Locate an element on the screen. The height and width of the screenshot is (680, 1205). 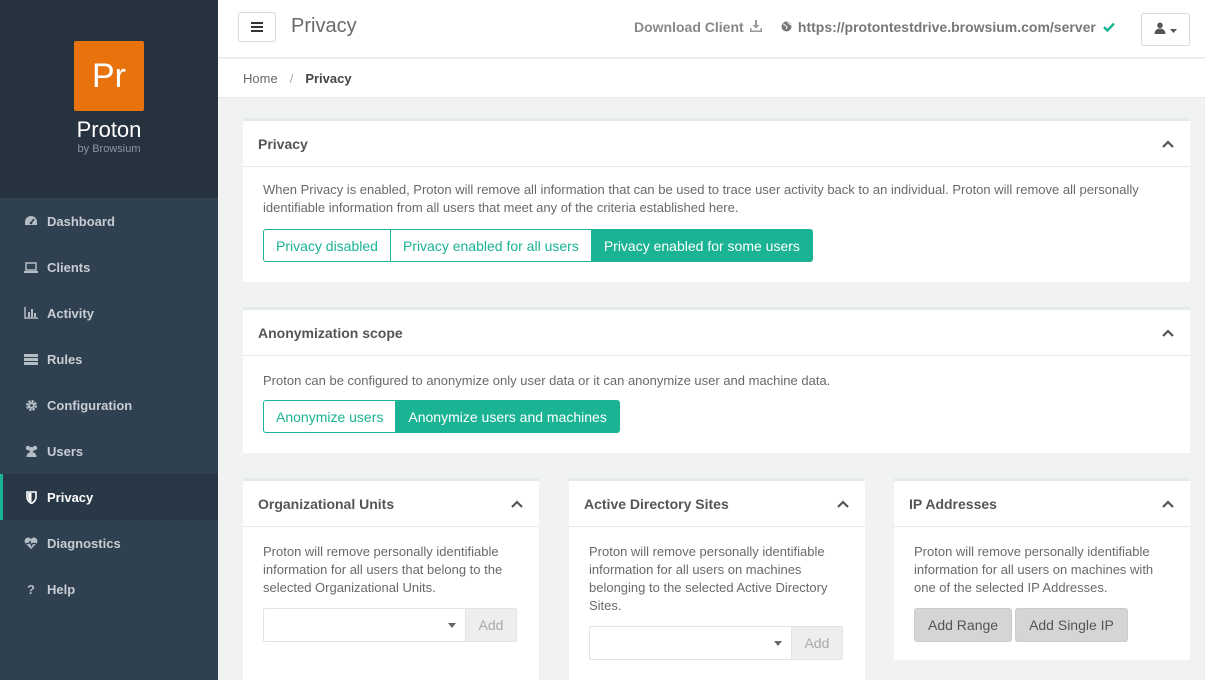
download-client-label: Download Client is located at coordinates (689, 27).